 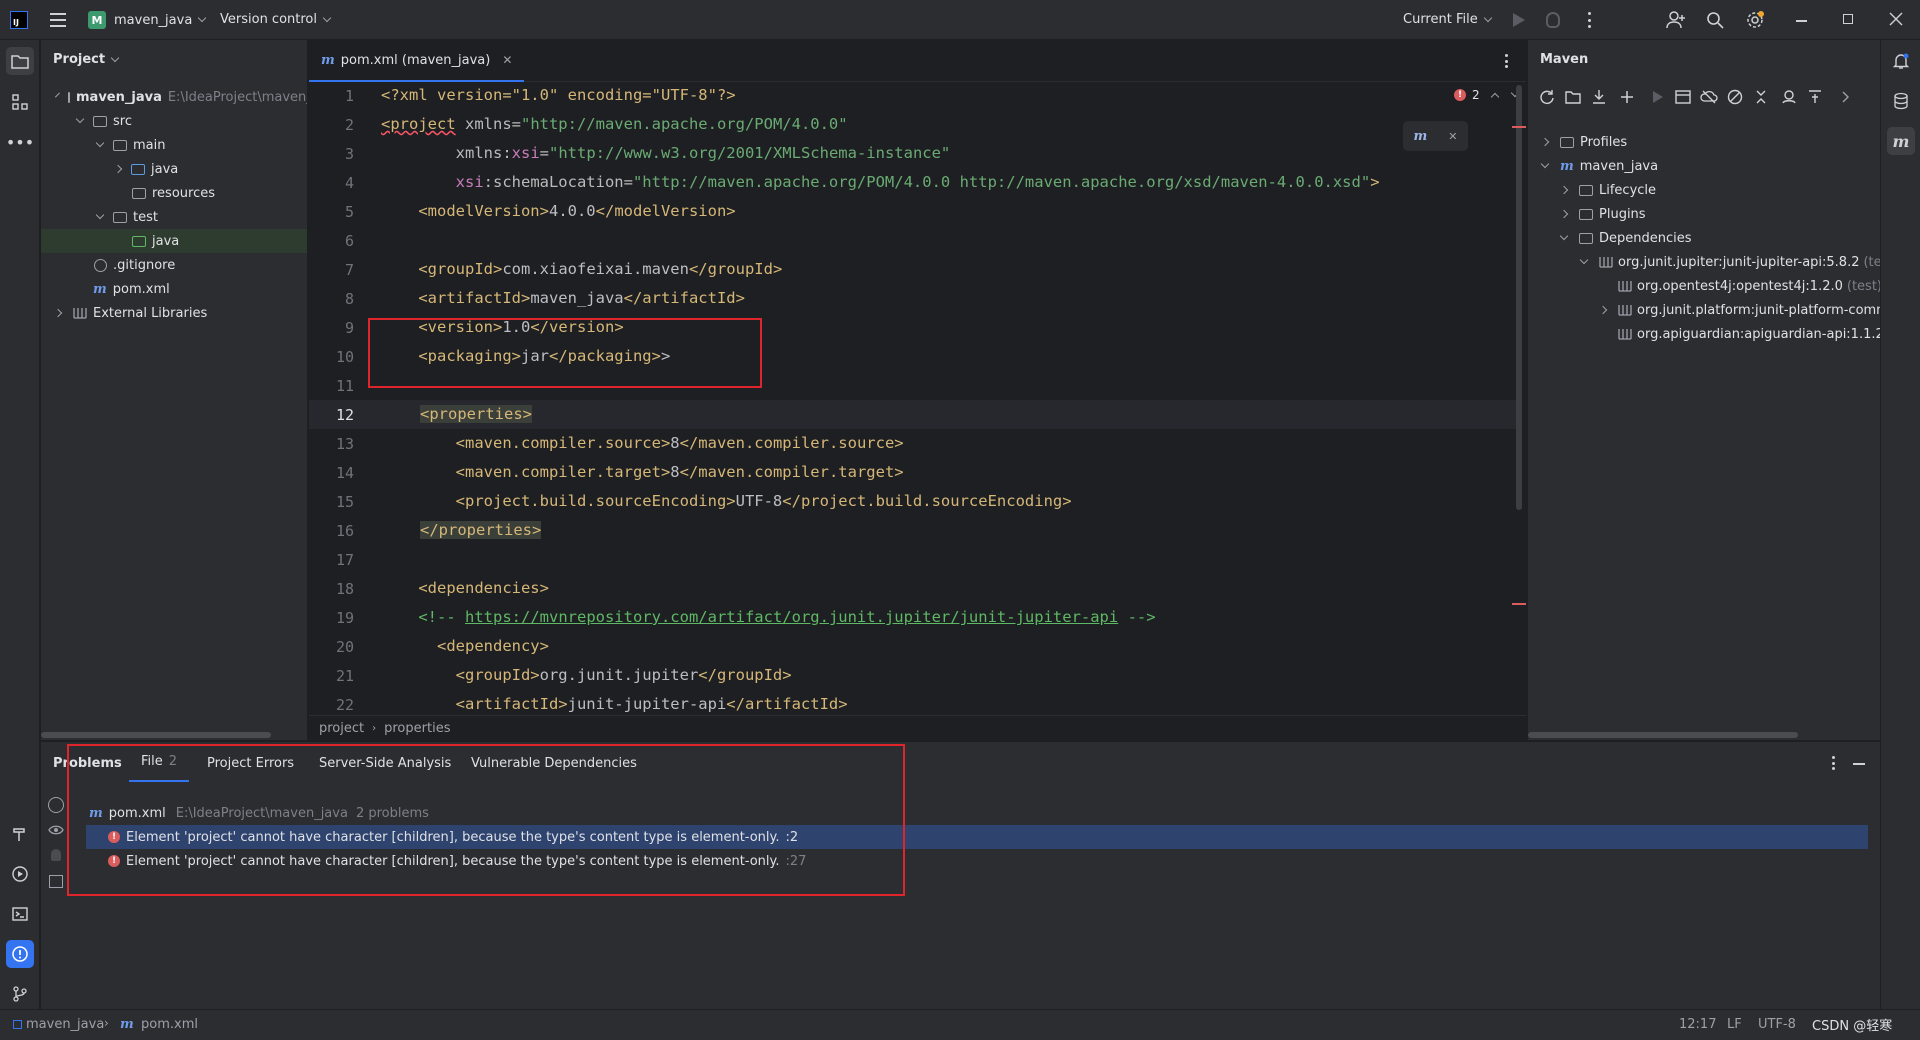 What do you see at coordinates (1715, 20) in the screenshot?
I see `search-icon` at bounding box center [1715, 20].